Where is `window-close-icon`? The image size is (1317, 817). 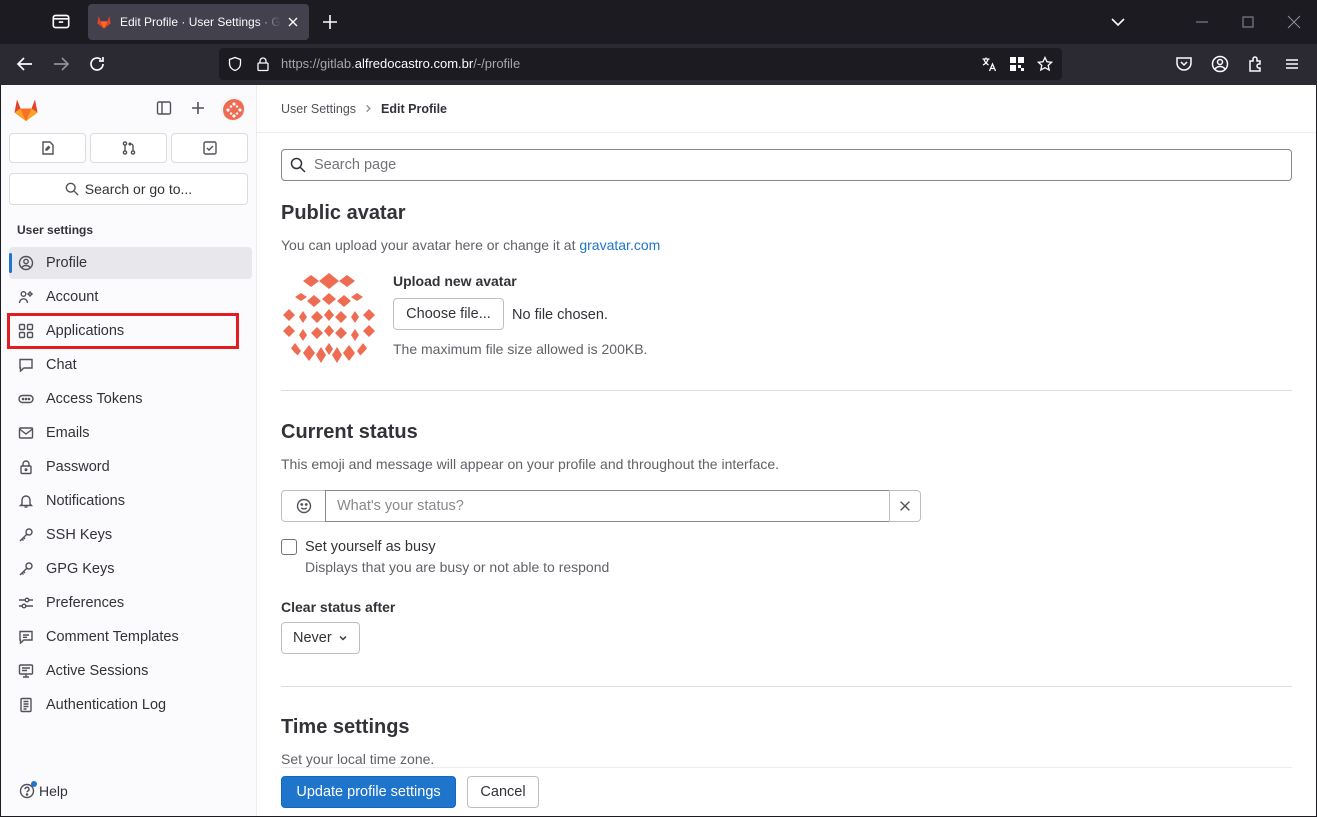 window-close-icon is located at coordinates (1294, 22).